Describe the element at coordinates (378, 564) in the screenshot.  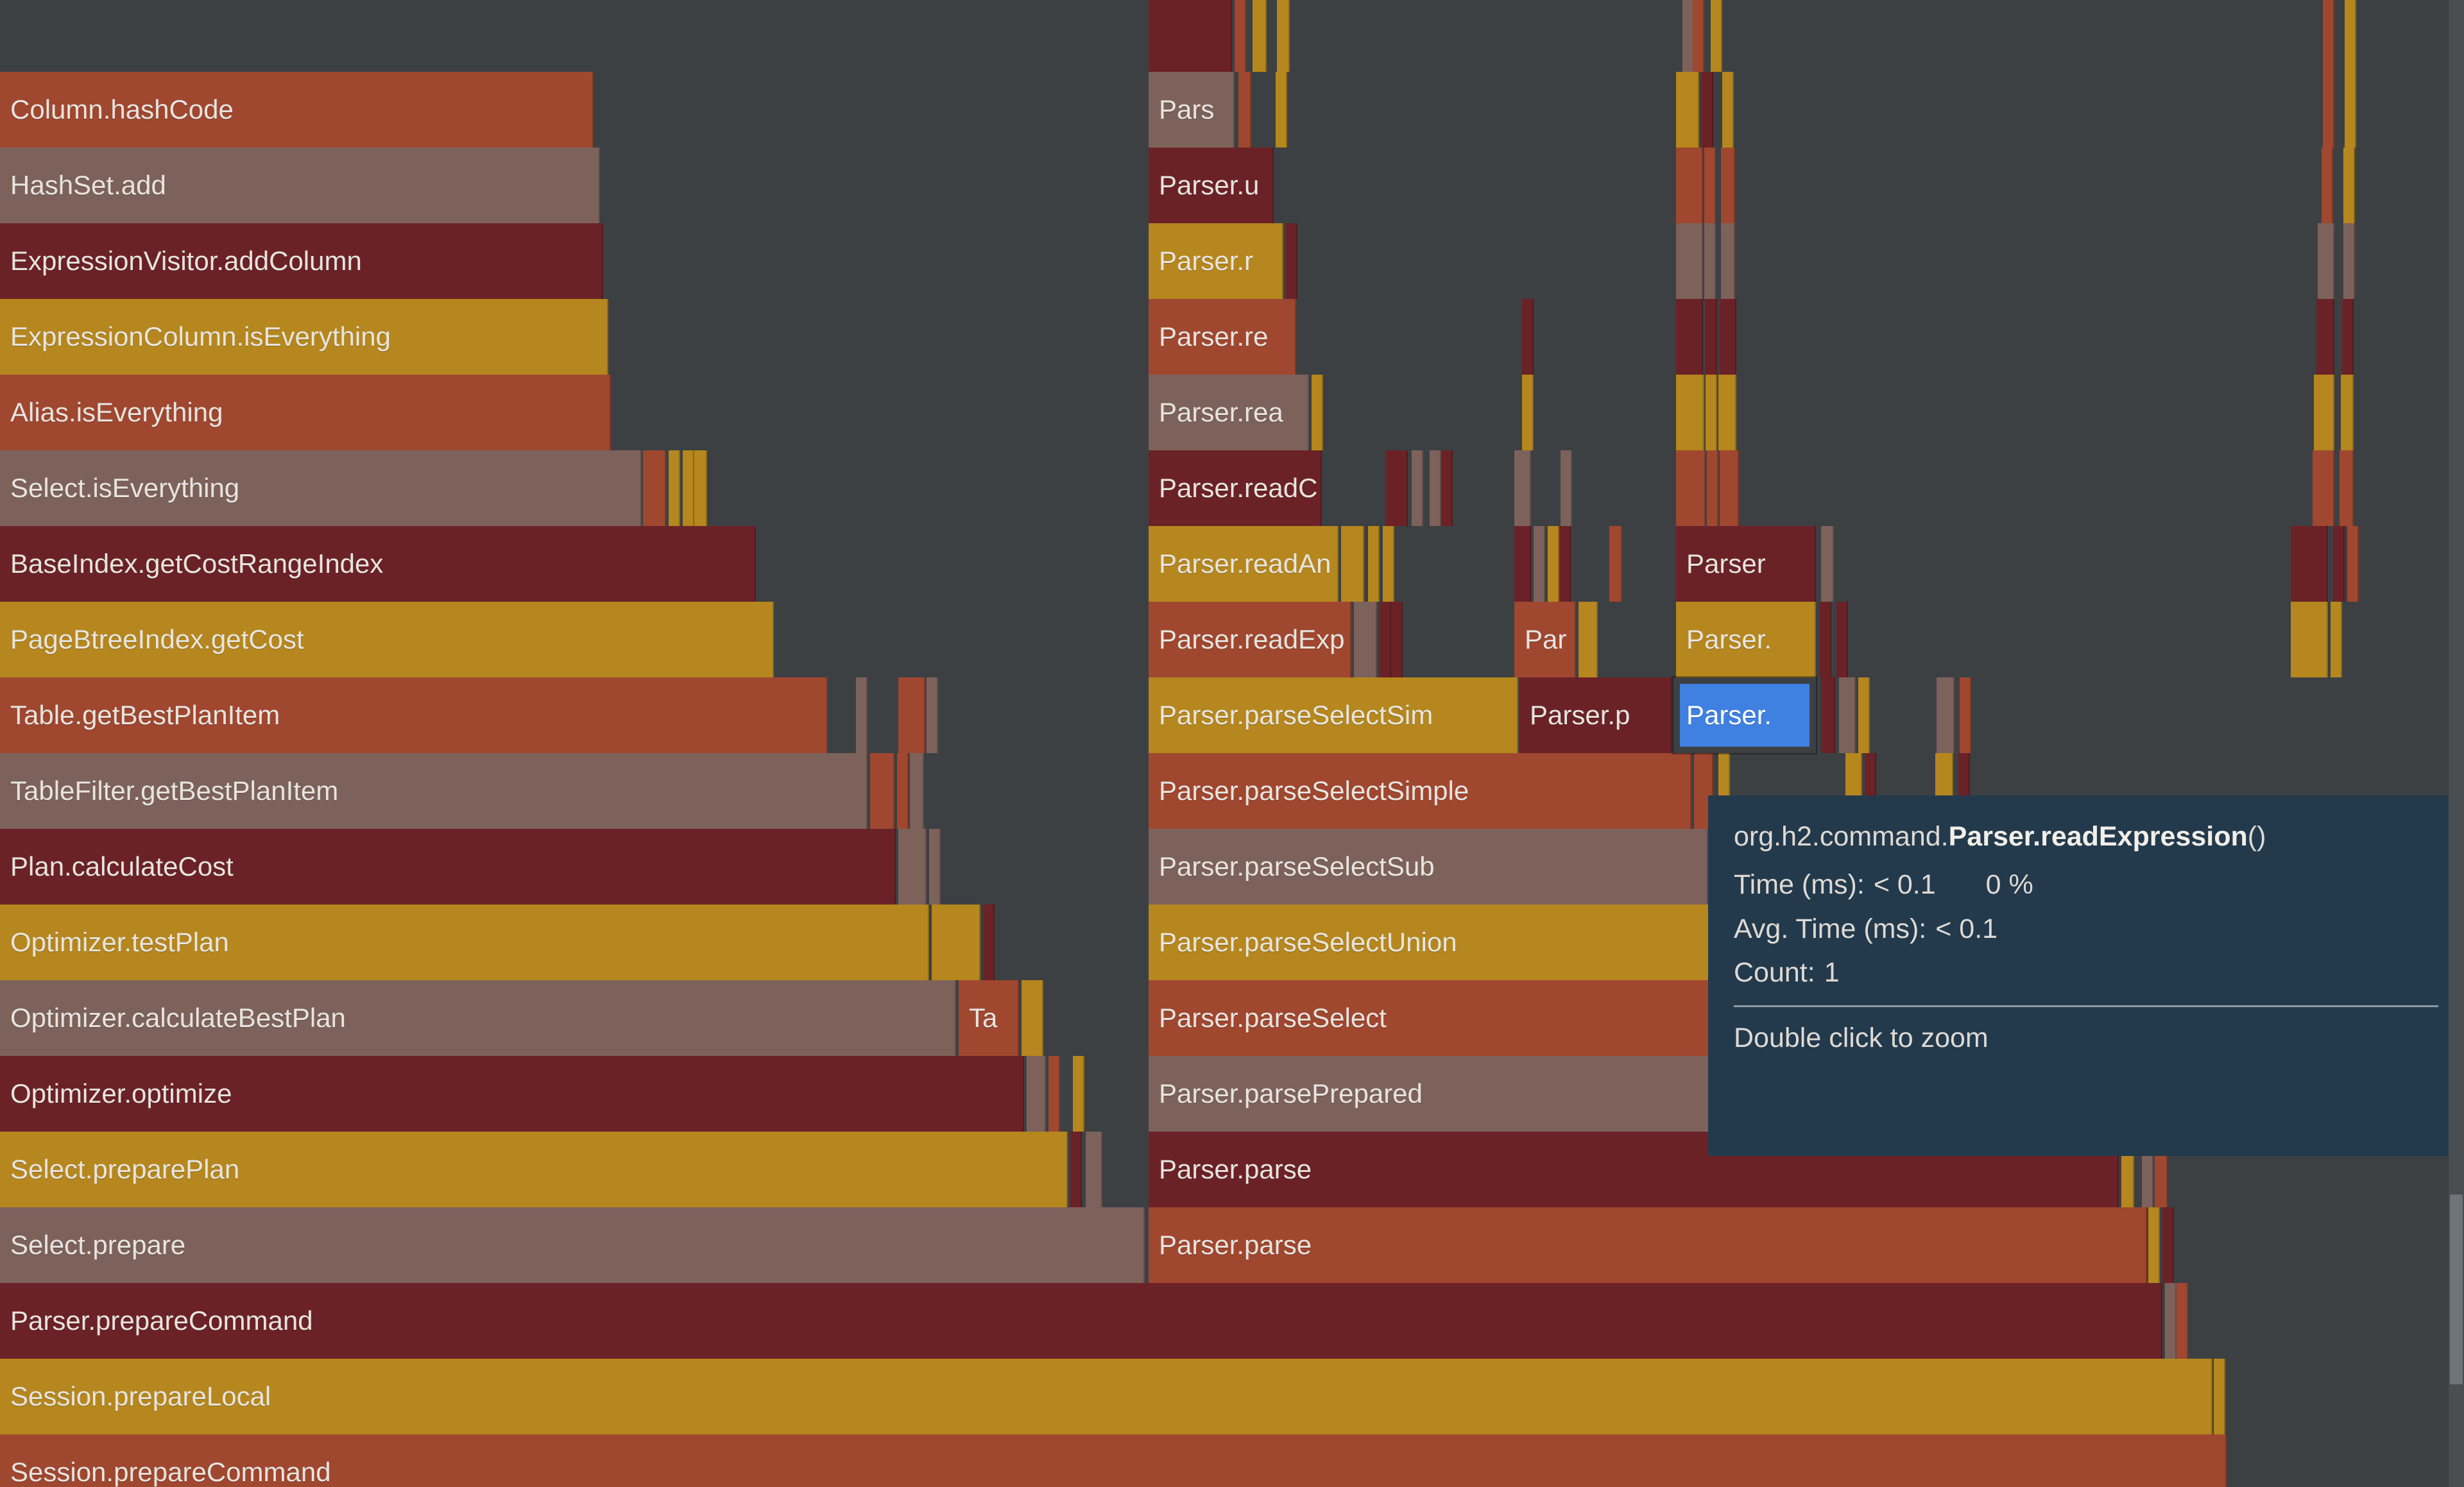
I see `flame-frame: BaseIndex.getCostRangeIndex` at that location.